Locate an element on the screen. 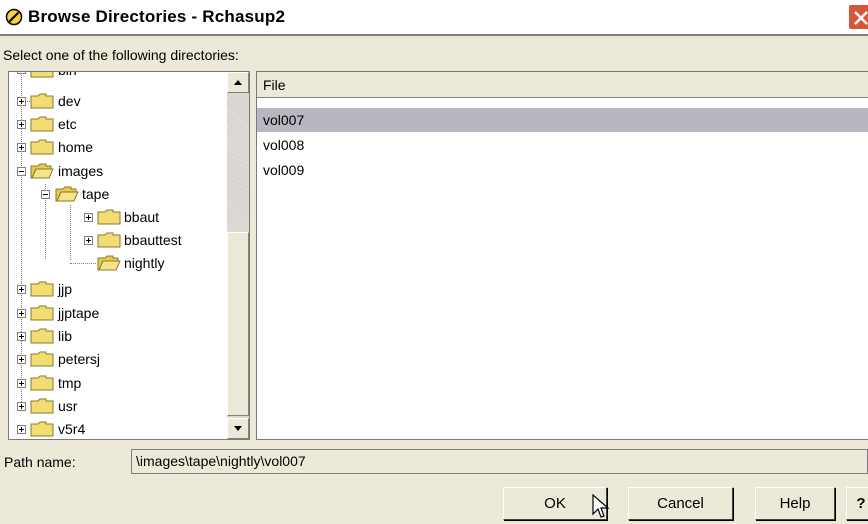 Image resolution: width=868 pixels, height=524 pixels. tree-item-jjp: jjp is located at coordinates (117, 289).